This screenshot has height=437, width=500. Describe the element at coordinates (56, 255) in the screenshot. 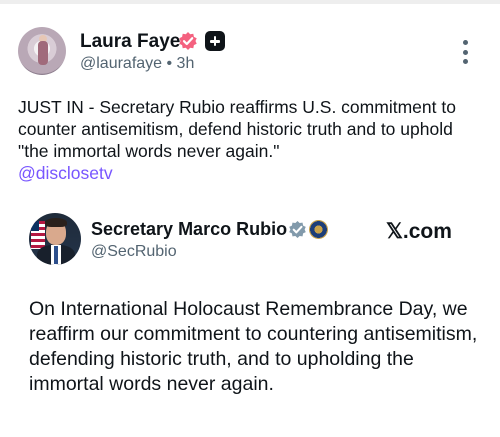

I see `avatar-tie` at that location.